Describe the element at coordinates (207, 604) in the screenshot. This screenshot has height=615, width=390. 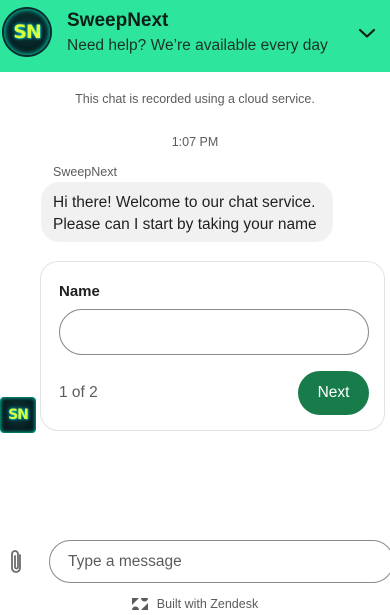
I see `footer-text: Built with Zendesk` at that location.